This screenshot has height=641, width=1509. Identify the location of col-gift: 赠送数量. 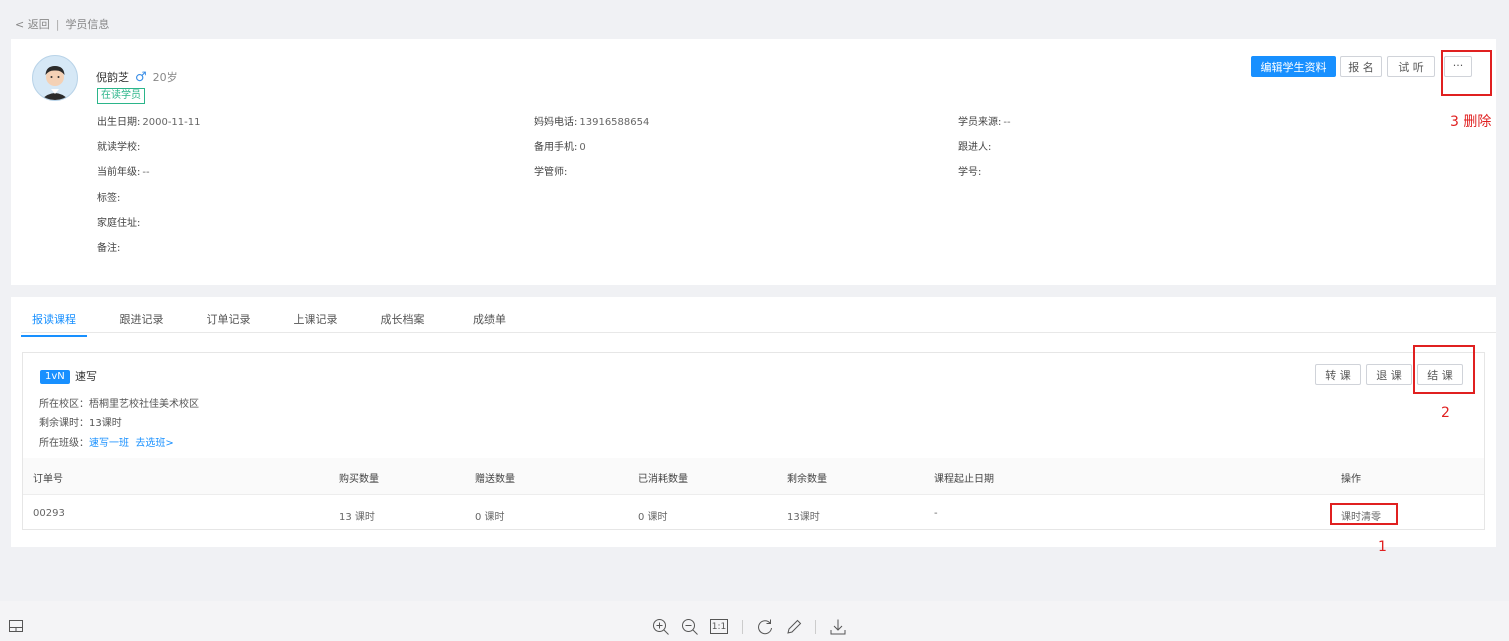
(495, 479).